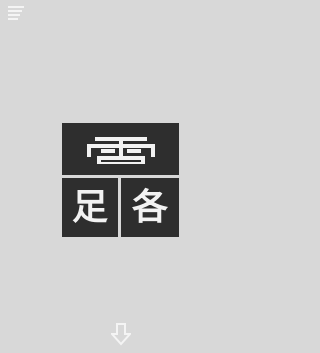 This screenshot has width=320, height=353. I want to click on character-bottom-right: 各, so click(149, 207).